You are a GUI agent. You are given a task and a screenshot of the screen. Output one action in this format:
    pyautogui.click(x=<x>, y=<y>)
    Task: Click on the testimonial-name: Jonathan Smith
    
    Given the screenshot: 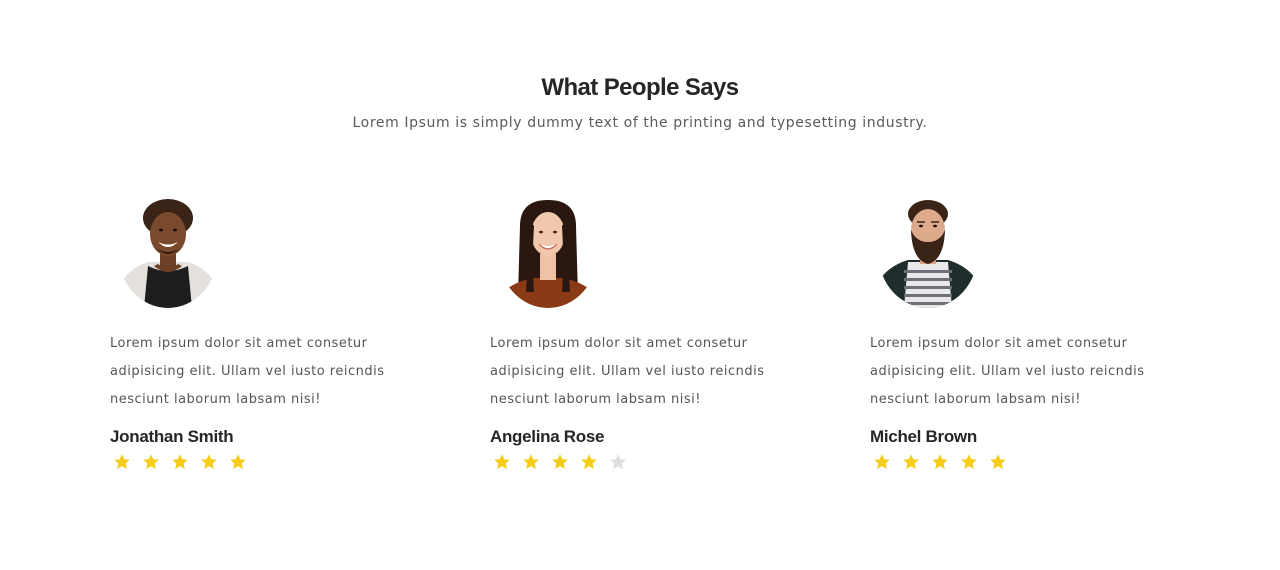 What is the action you would take?
    pyautogui.click(x=172, y=436)
    